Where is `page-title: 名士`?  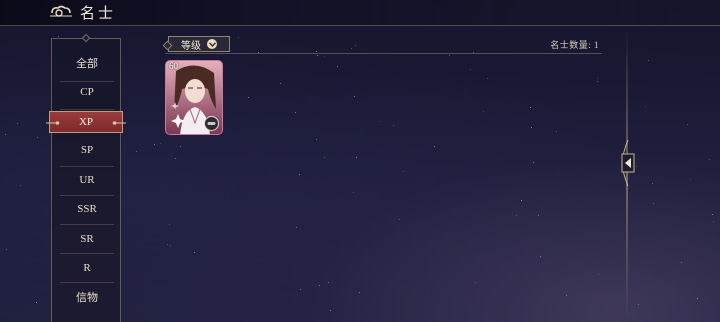 page-title: 名士 is located at coordinates (98, 14).